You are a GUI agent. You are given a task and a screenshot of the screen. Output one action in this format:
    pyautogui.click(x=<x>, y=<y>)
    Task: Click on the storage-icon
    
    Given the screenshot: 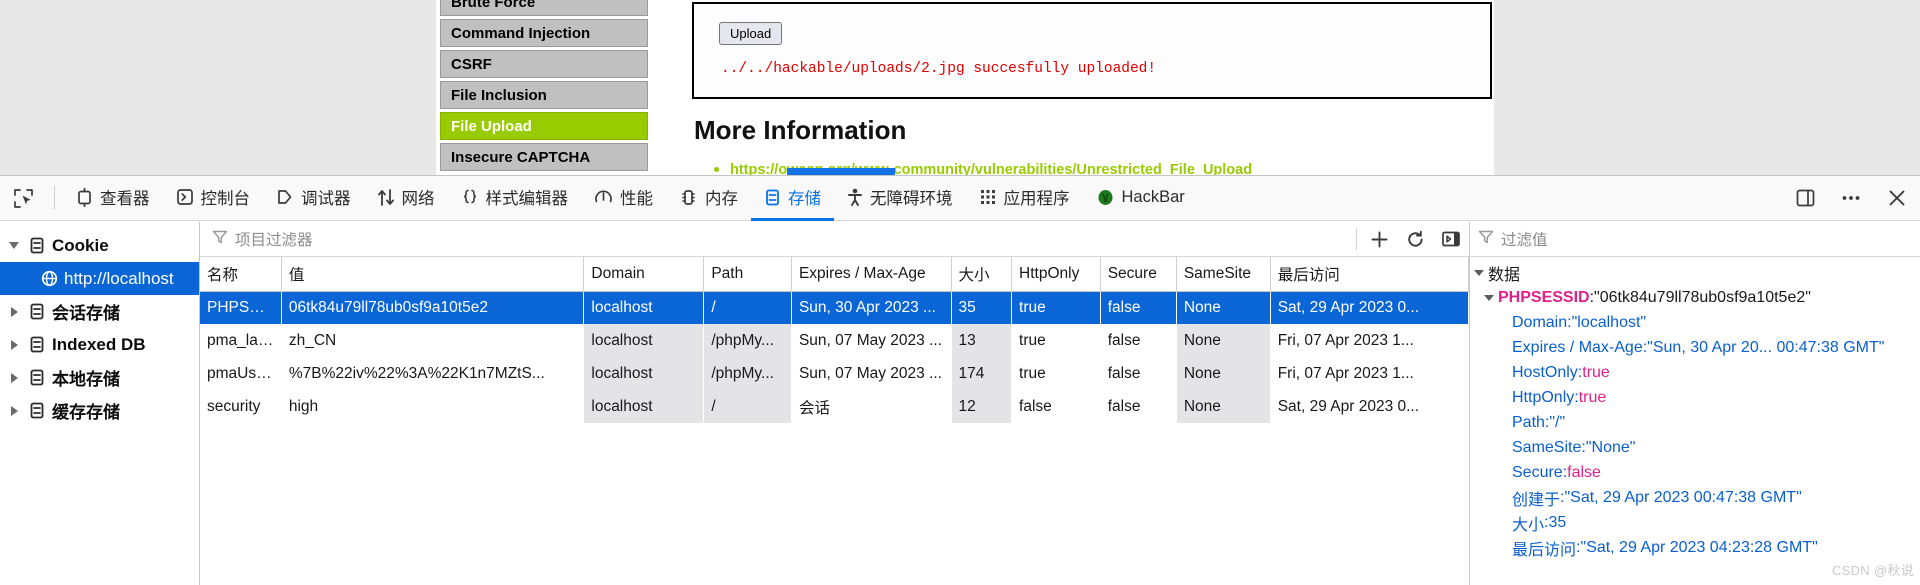 What is the action you would take?
    pyautogui.click(x=37, y=246)
    